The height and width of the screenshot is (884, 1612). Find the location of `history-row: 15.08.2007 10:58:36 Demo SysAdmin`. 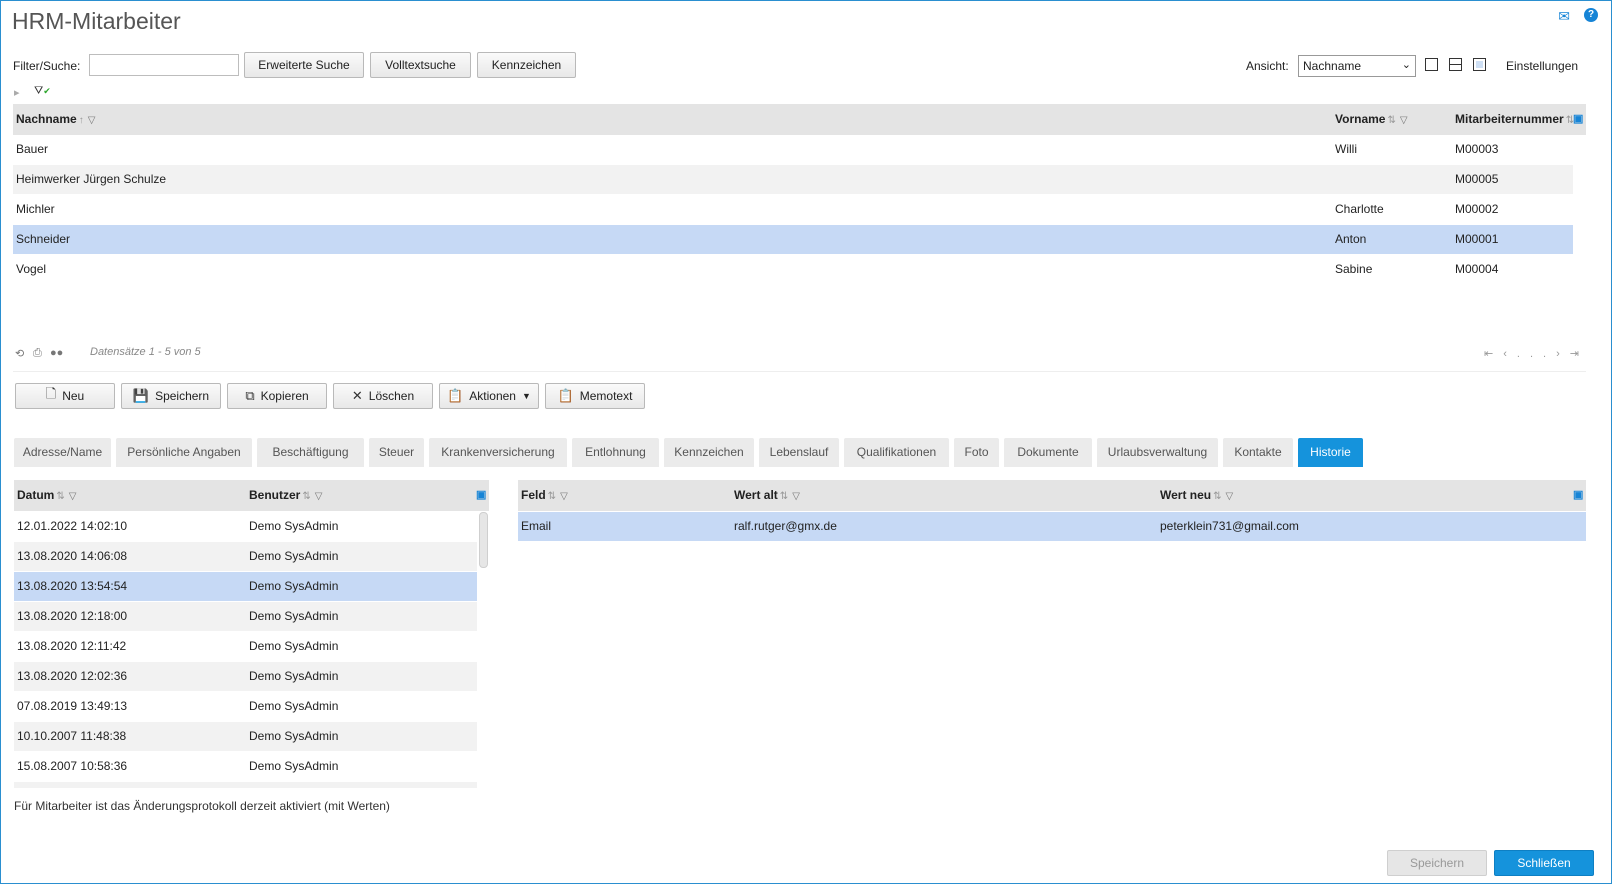

history-row: 15.08.2007 10:58:36 Demo SysAdmin is located at coordinates (245, 766).